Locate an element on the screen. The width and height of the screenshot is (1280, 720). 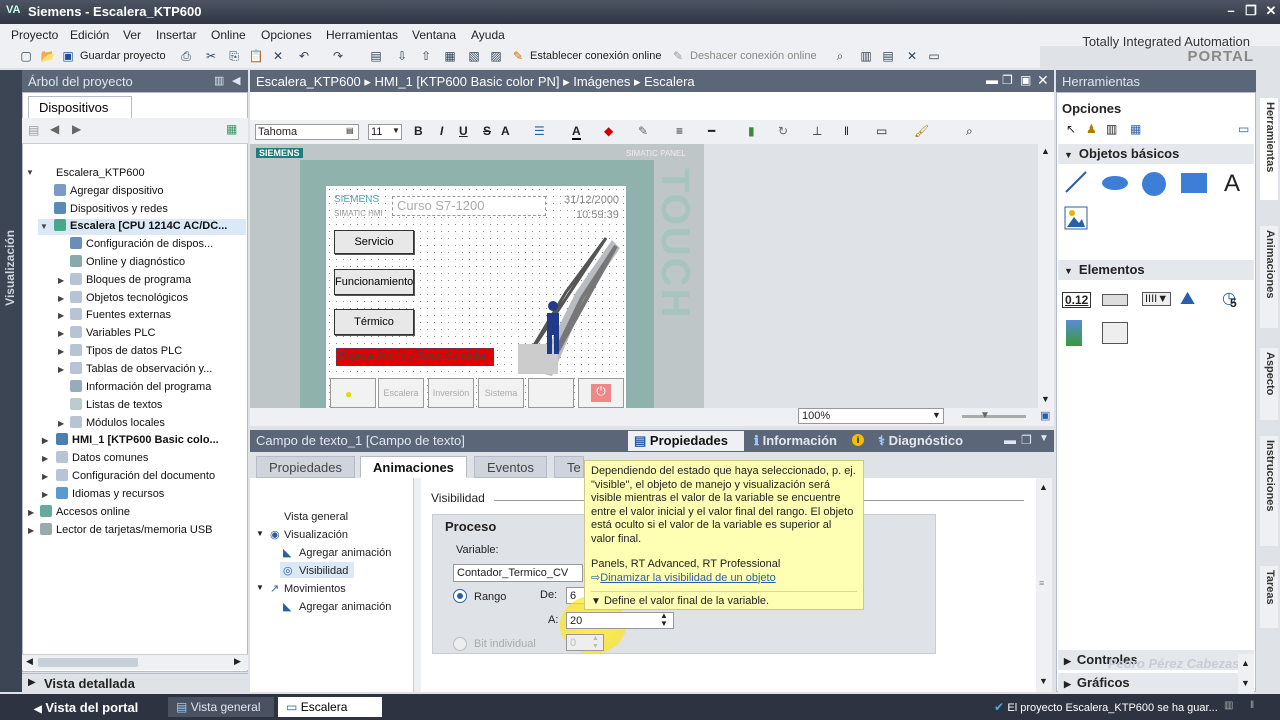
new-folder-icon: ▤ is located at coordinates (33, 130).